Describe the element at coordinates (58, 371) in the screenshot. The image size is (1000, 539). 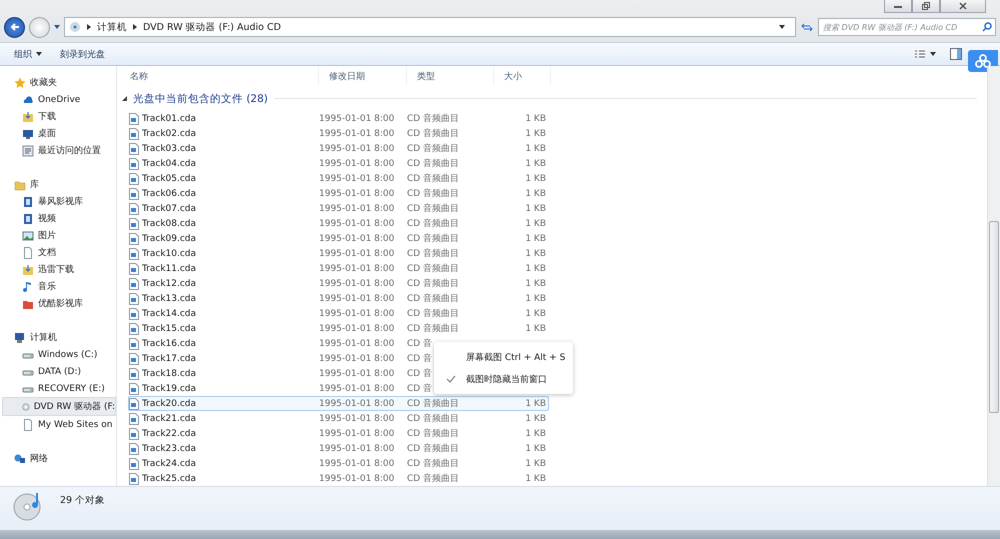
I see `sidebar-item: DATA (D:)` at that location.